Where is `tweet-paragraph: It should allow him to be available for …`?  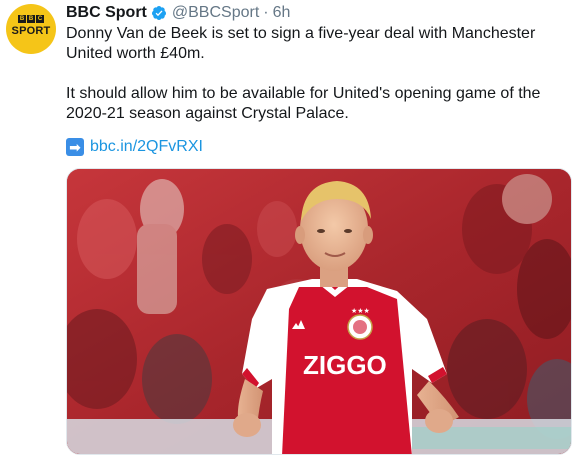 tweet-paragraph: It should allow him to be available for … is located at coordinates (303, 103).